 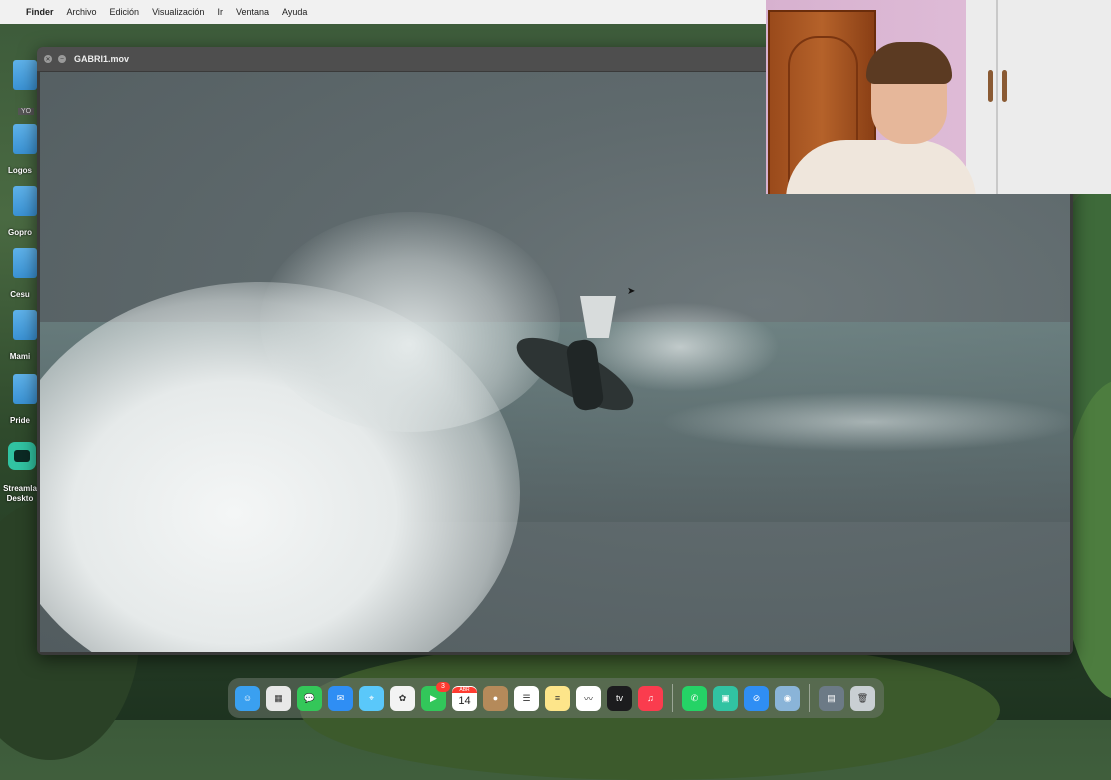 I want to click on window-title: GABRI1.mov, so click(x=102, y=59).